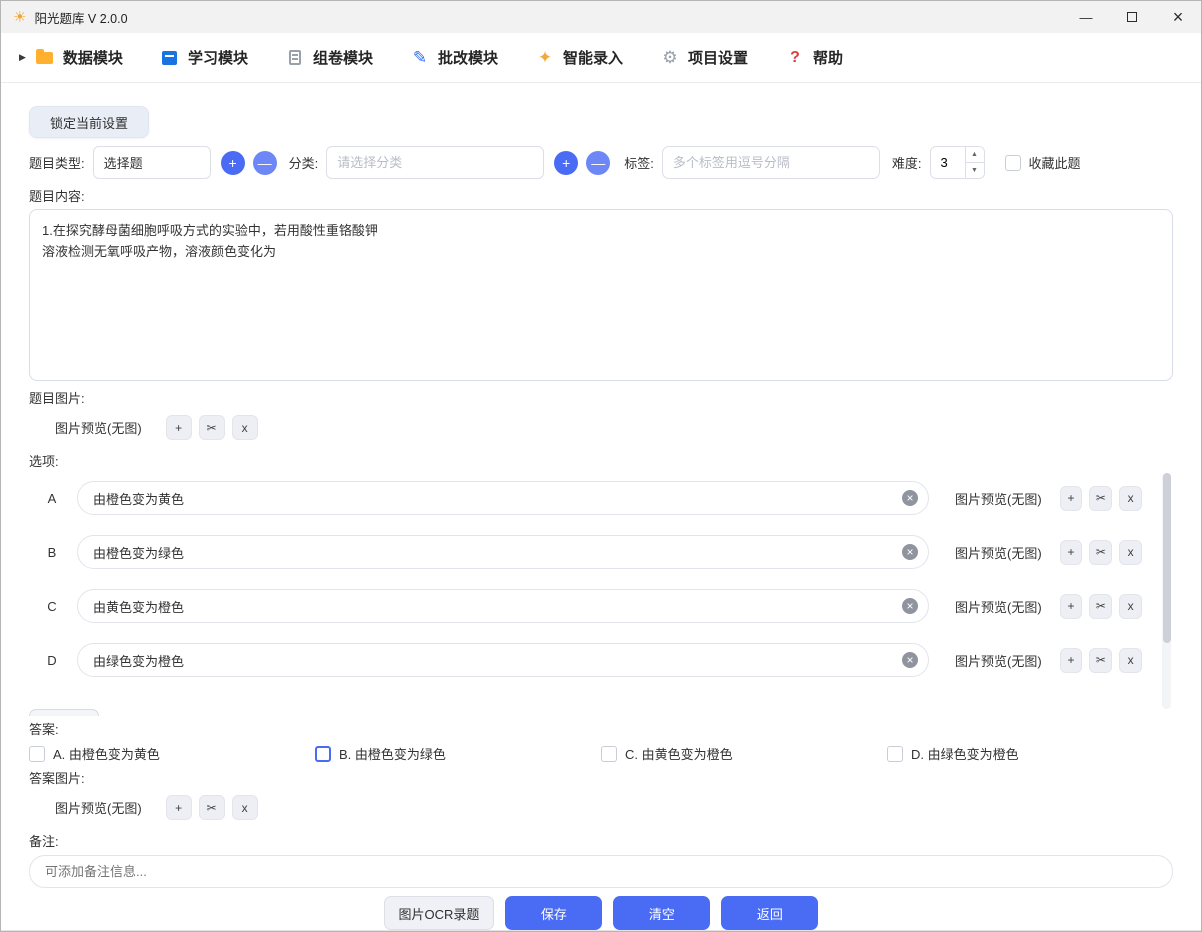  Describe the element at coordinates (420, 57) in the screenshot. I see `pencil-icon: ✎` at that location.